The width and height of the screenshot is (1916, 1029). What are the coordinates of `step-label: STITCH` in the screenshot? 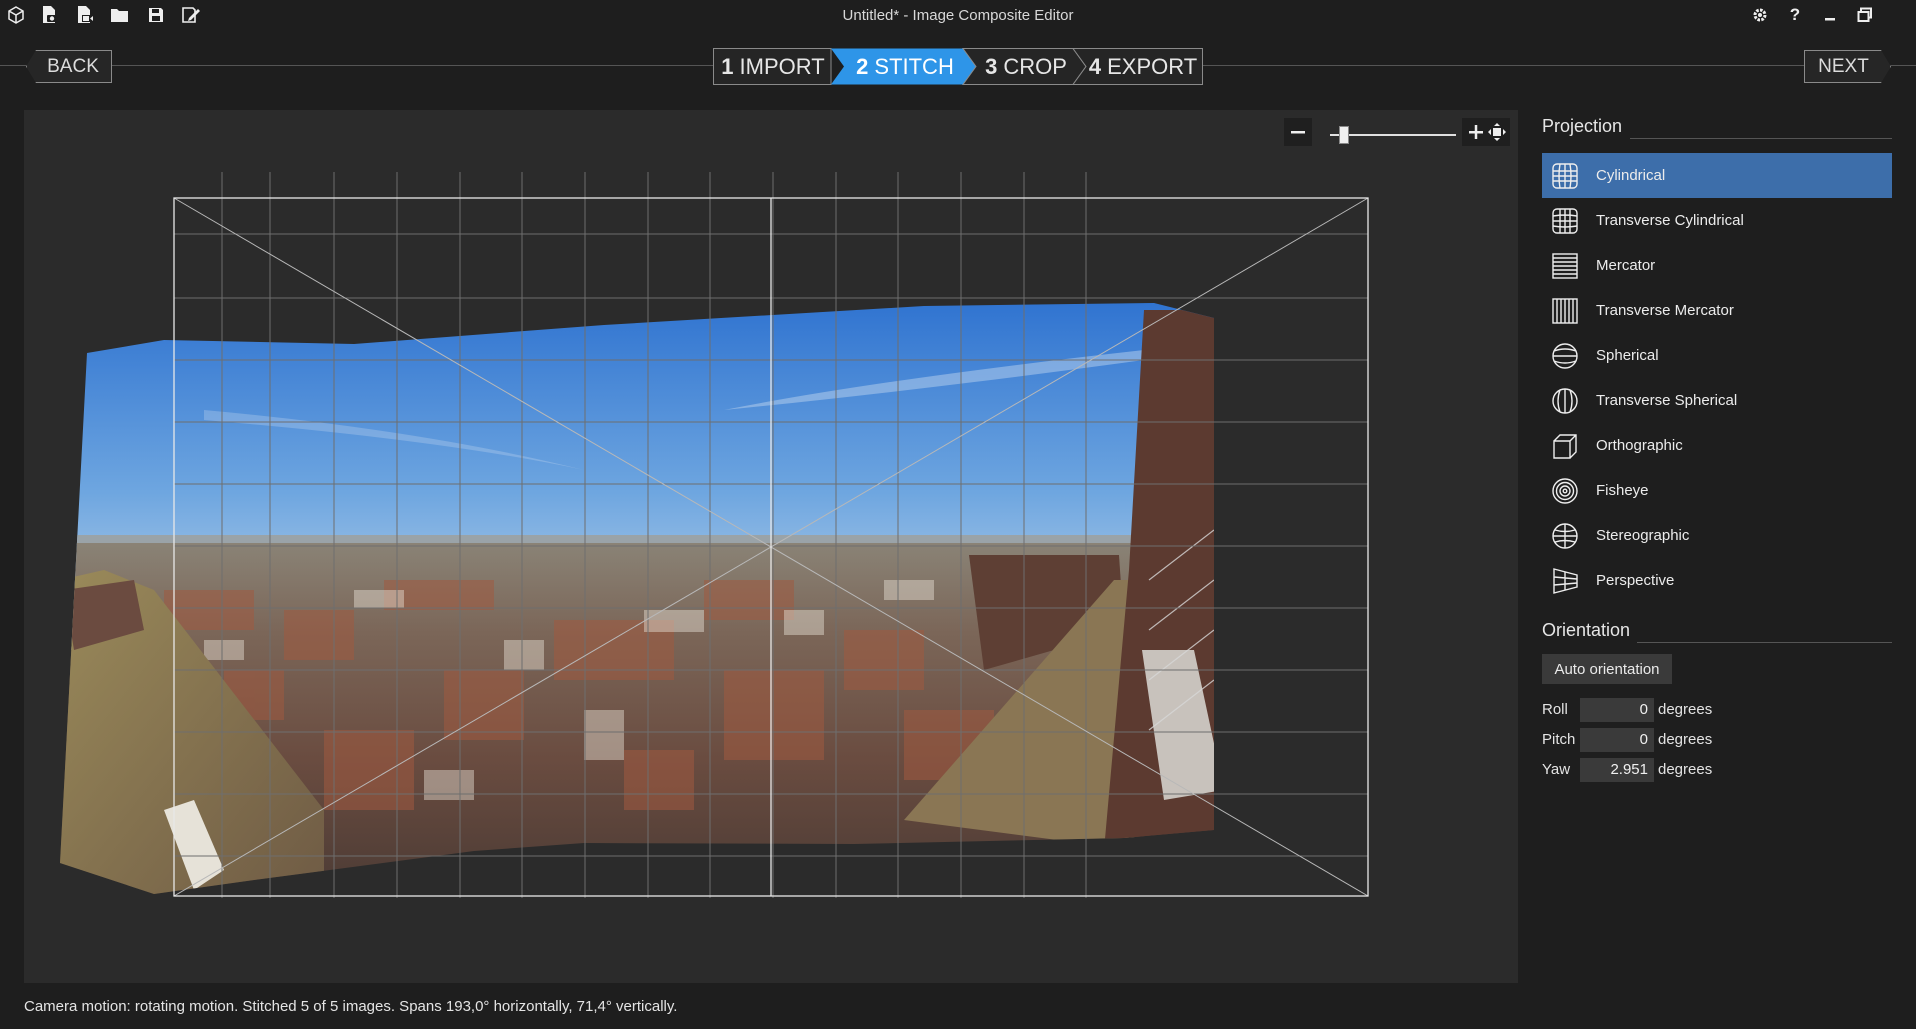 It's located at (914, 66).